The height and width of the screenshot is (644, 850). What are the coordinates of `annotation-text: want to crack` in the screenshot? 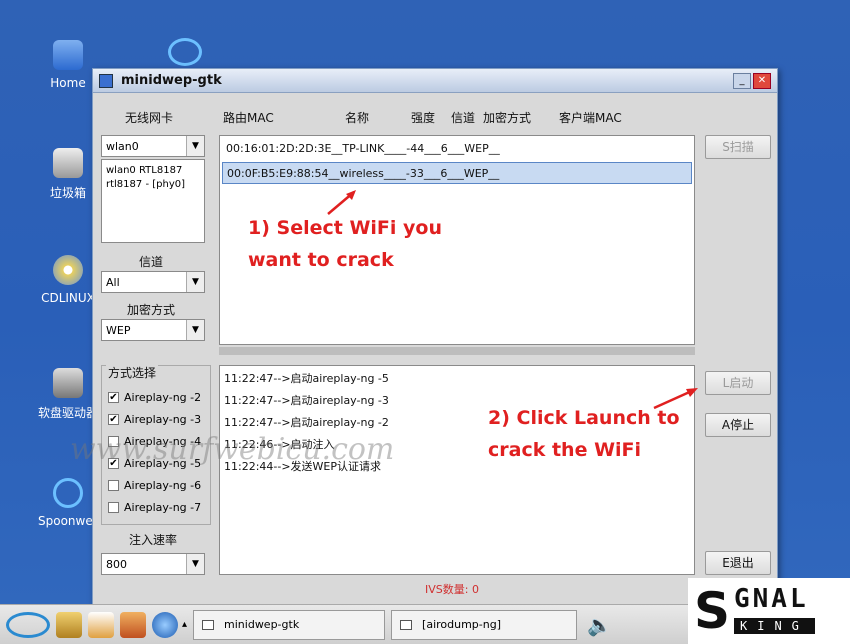 It's located at (321, 260).